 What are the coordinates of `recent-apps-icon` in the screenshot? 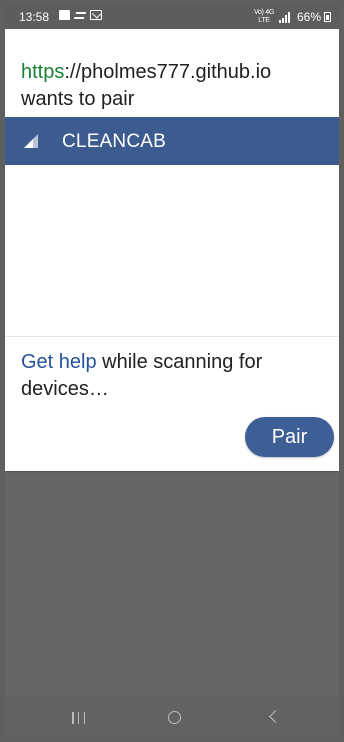 It's located at (78, 718).